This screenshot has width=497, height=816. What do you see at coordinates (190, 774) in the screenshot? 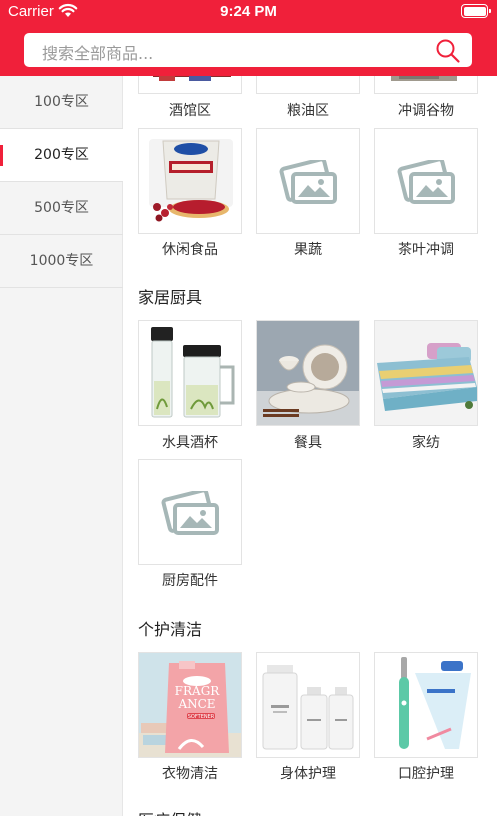
I see `tile-label: 衣物清洁` at bounding box center [190, 774].